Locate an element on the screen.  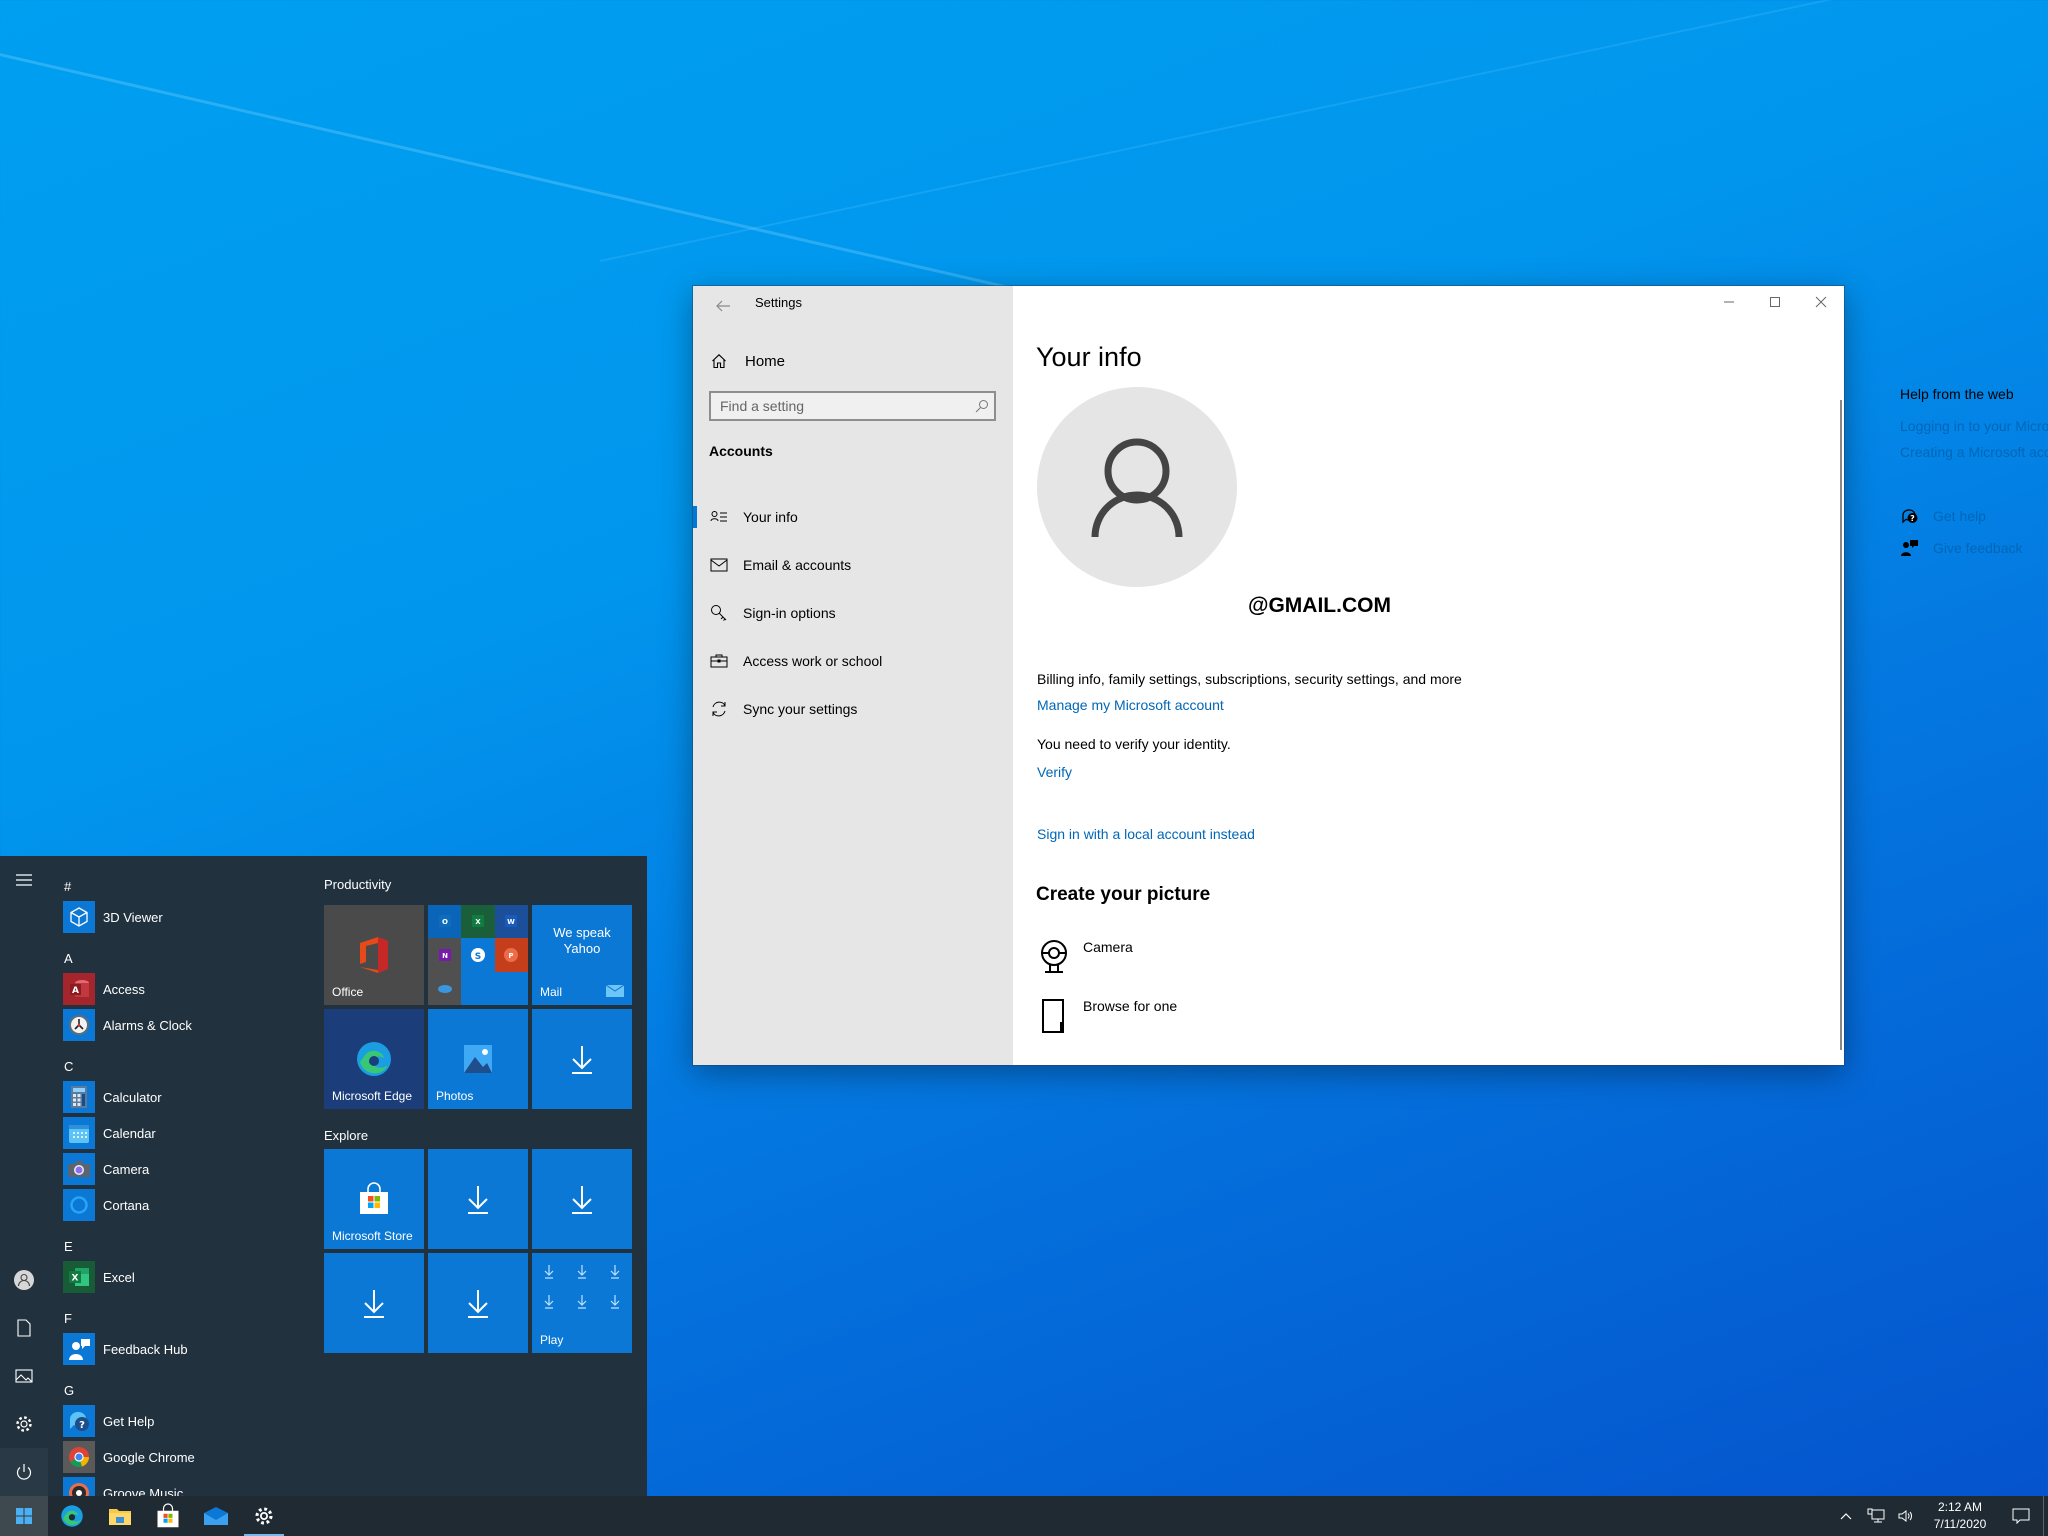
mail-taskbar-button is located at coordinates (216, 1516).